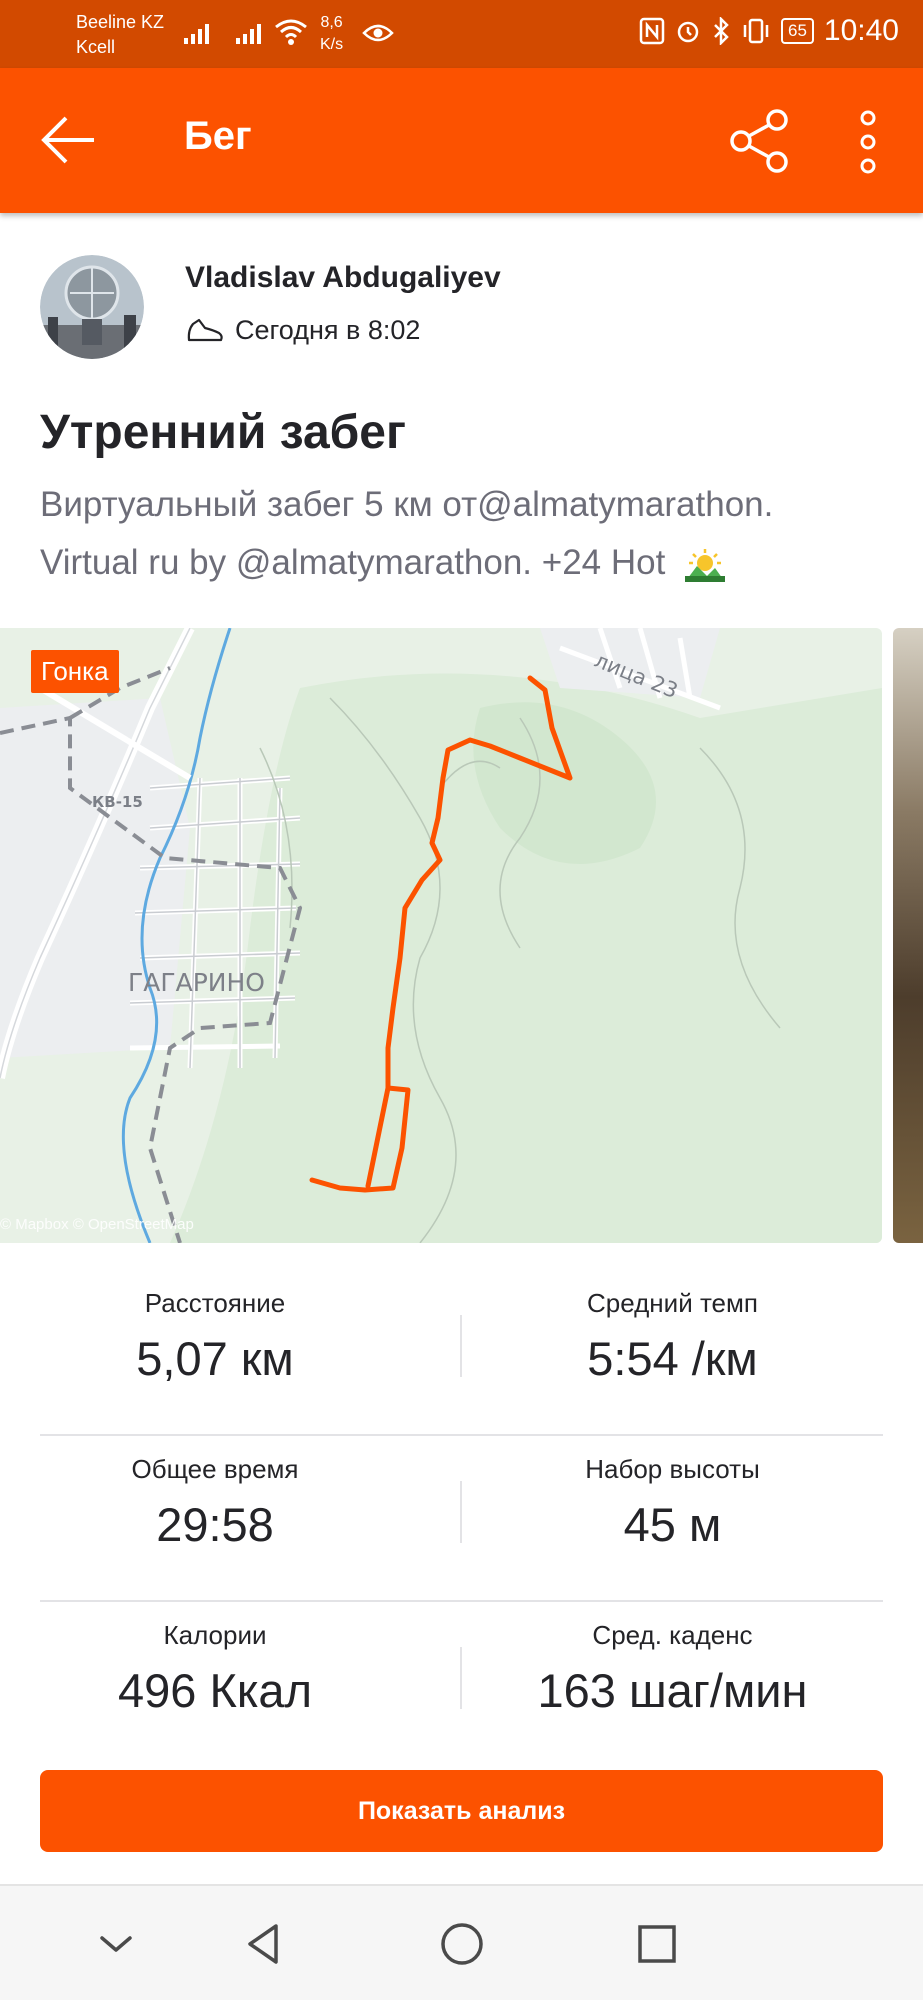  Describe the element at coordinates (116, 1944) in the screenshot. I see `chevron-down-icon` at that location.